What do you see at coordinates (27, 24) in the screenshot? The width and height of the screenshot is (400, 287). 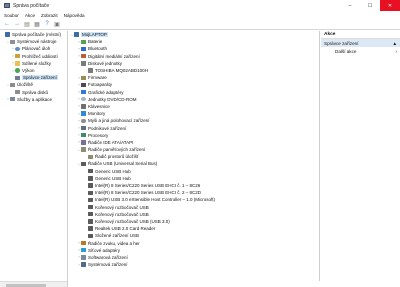 I see `show-hide-tree-icon: ▤` at bounding box center [27, 24].